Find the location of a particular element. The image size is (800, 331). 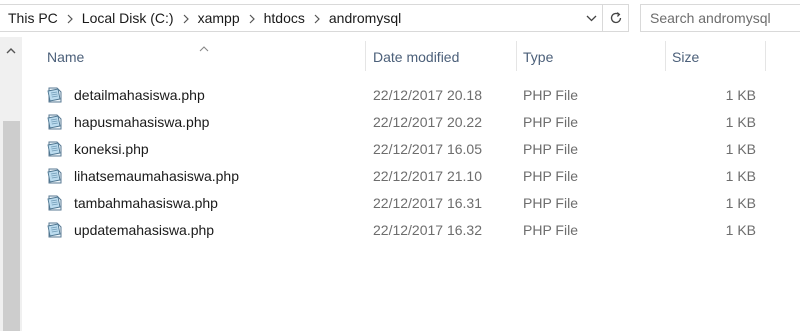

chevron-up-icon is located at coordinates (11, 50).